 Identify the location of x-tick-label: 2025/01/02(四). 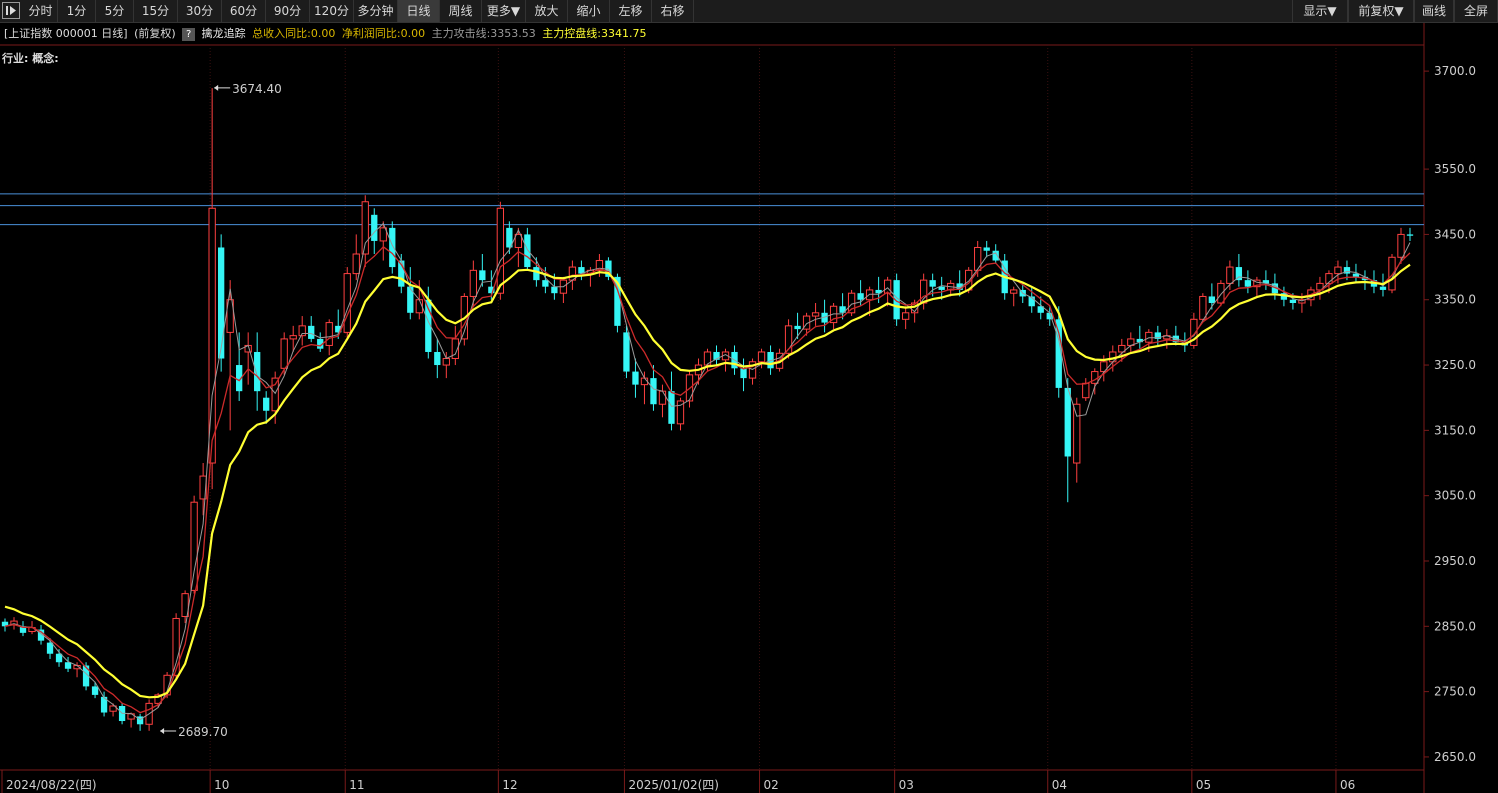
(673, 785).